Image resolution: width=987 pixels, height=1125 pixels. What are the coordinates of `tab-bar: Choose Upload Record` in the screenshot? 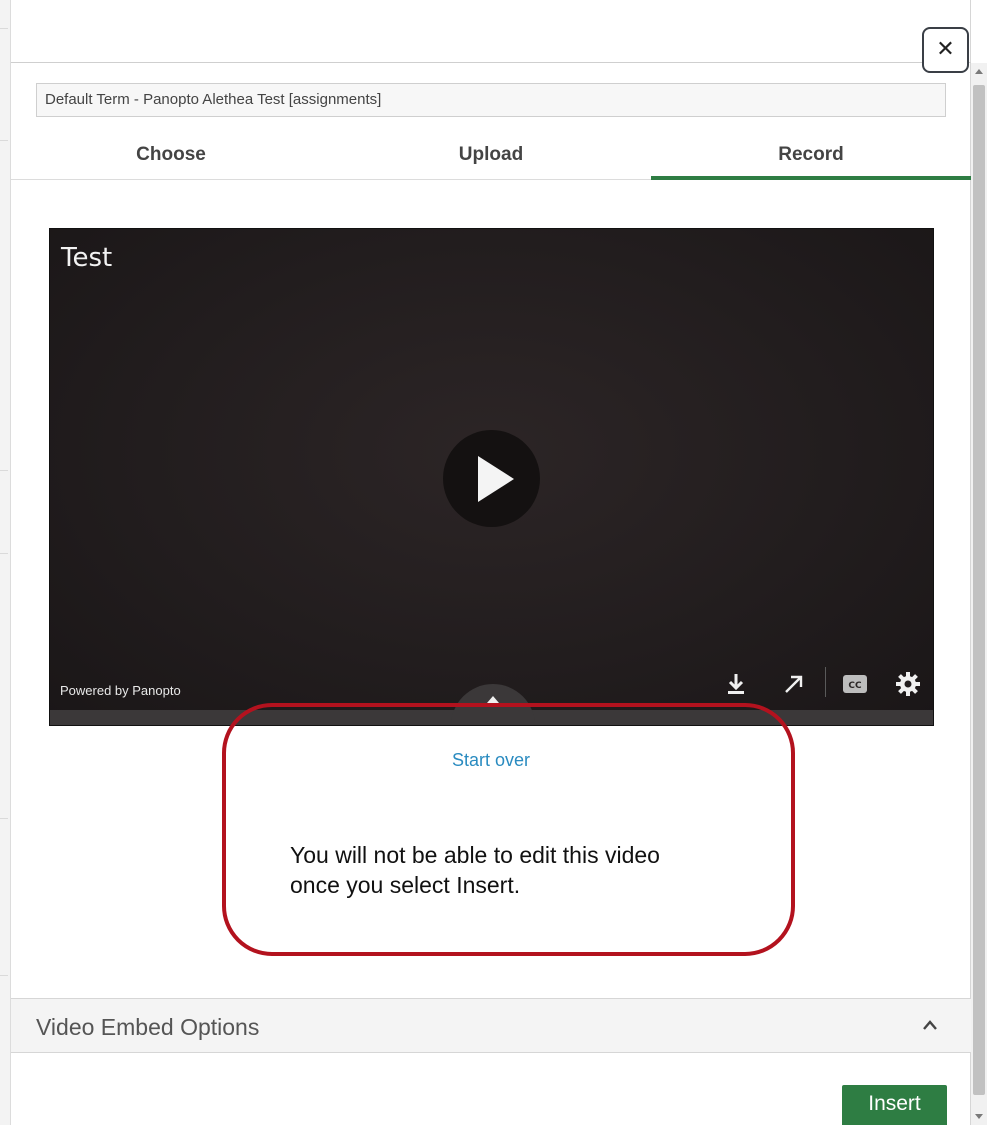 It's located at (491, 155).